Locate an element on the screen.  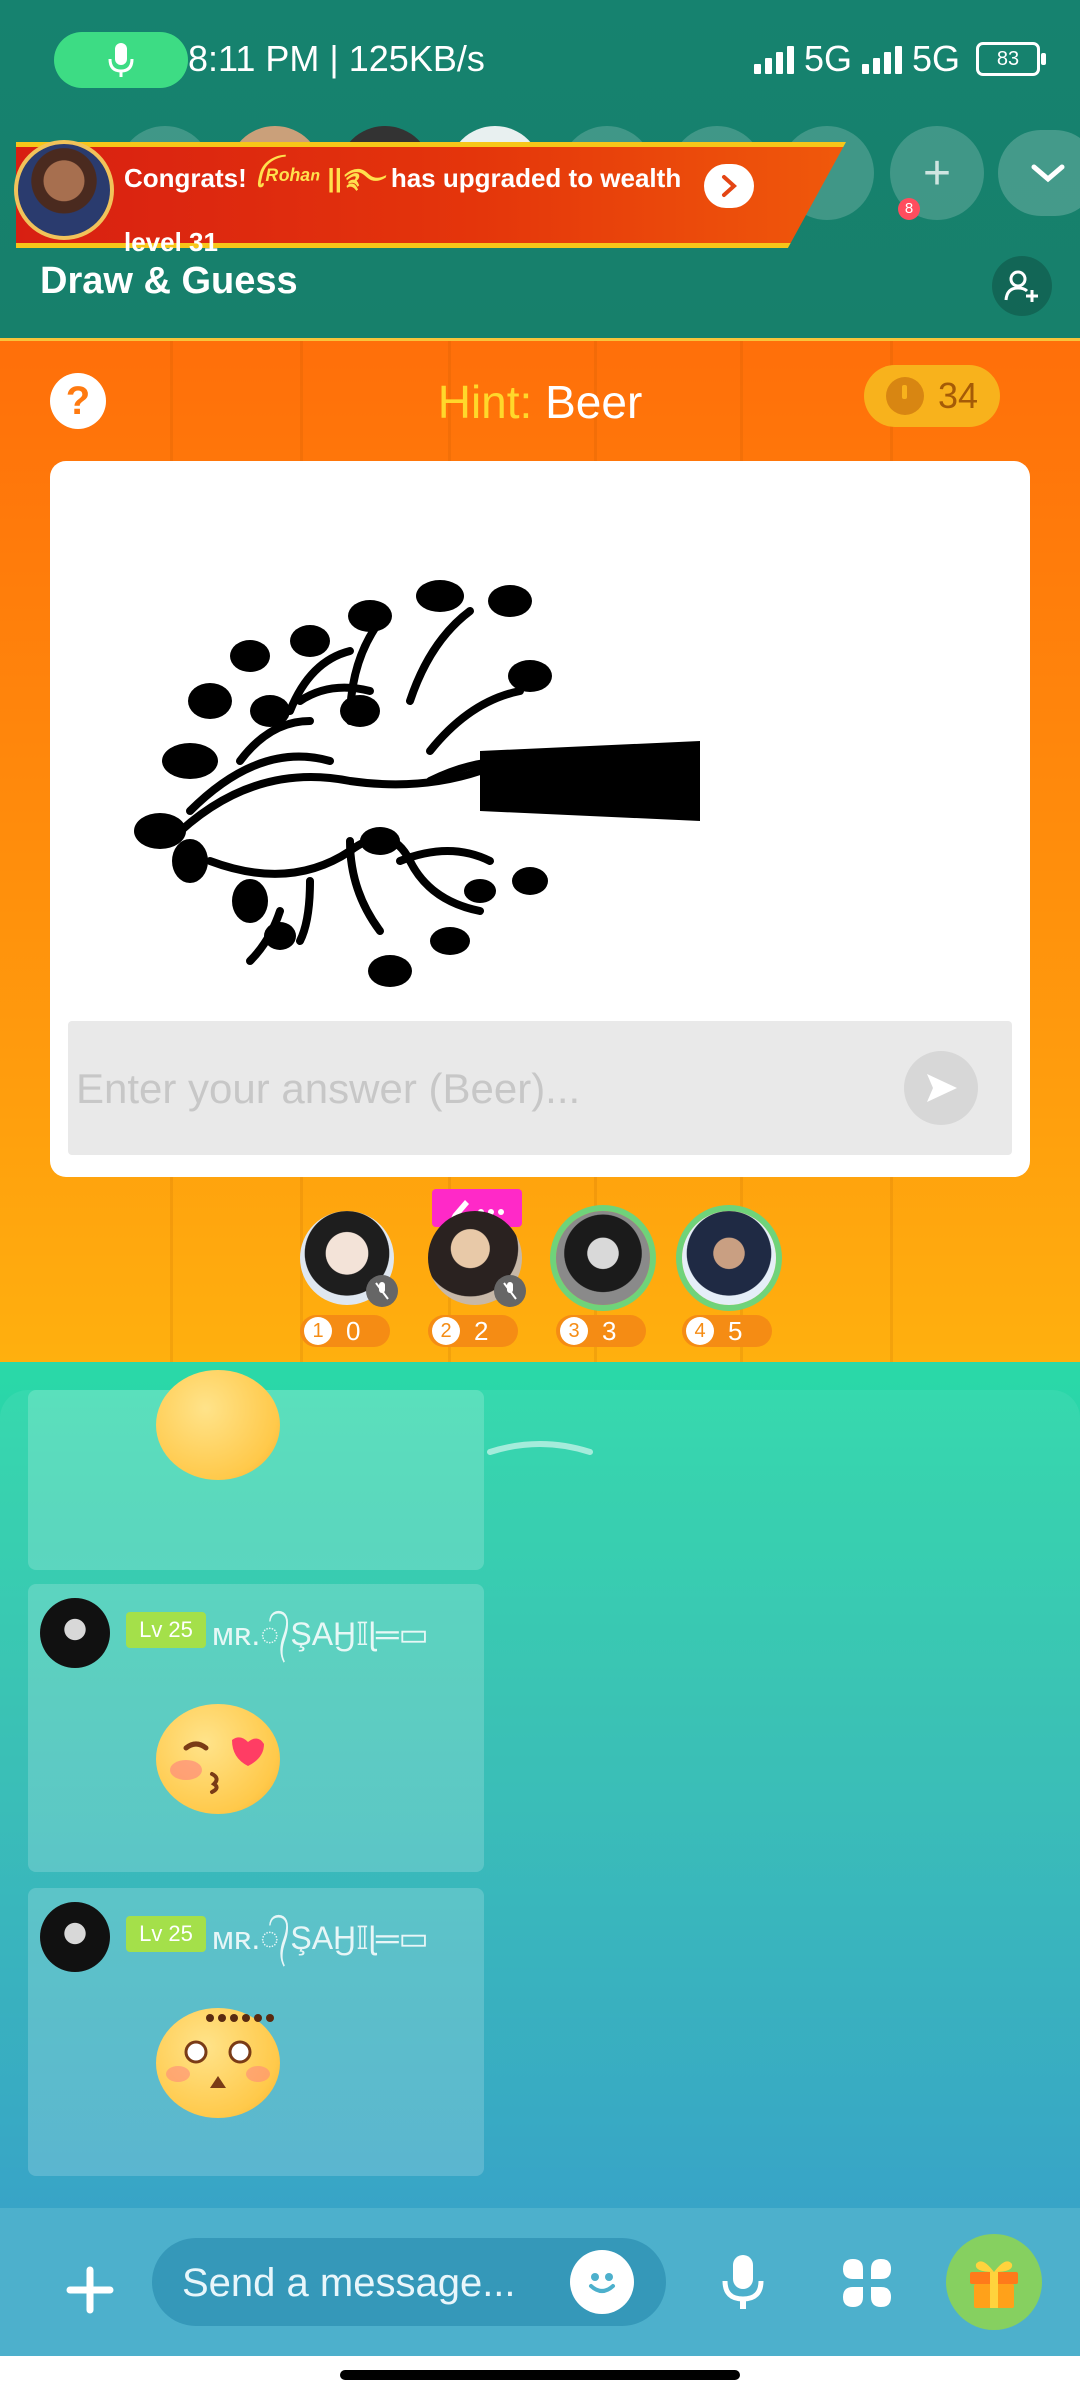
network-label-2: 5G is located at coordinates (935, 58).